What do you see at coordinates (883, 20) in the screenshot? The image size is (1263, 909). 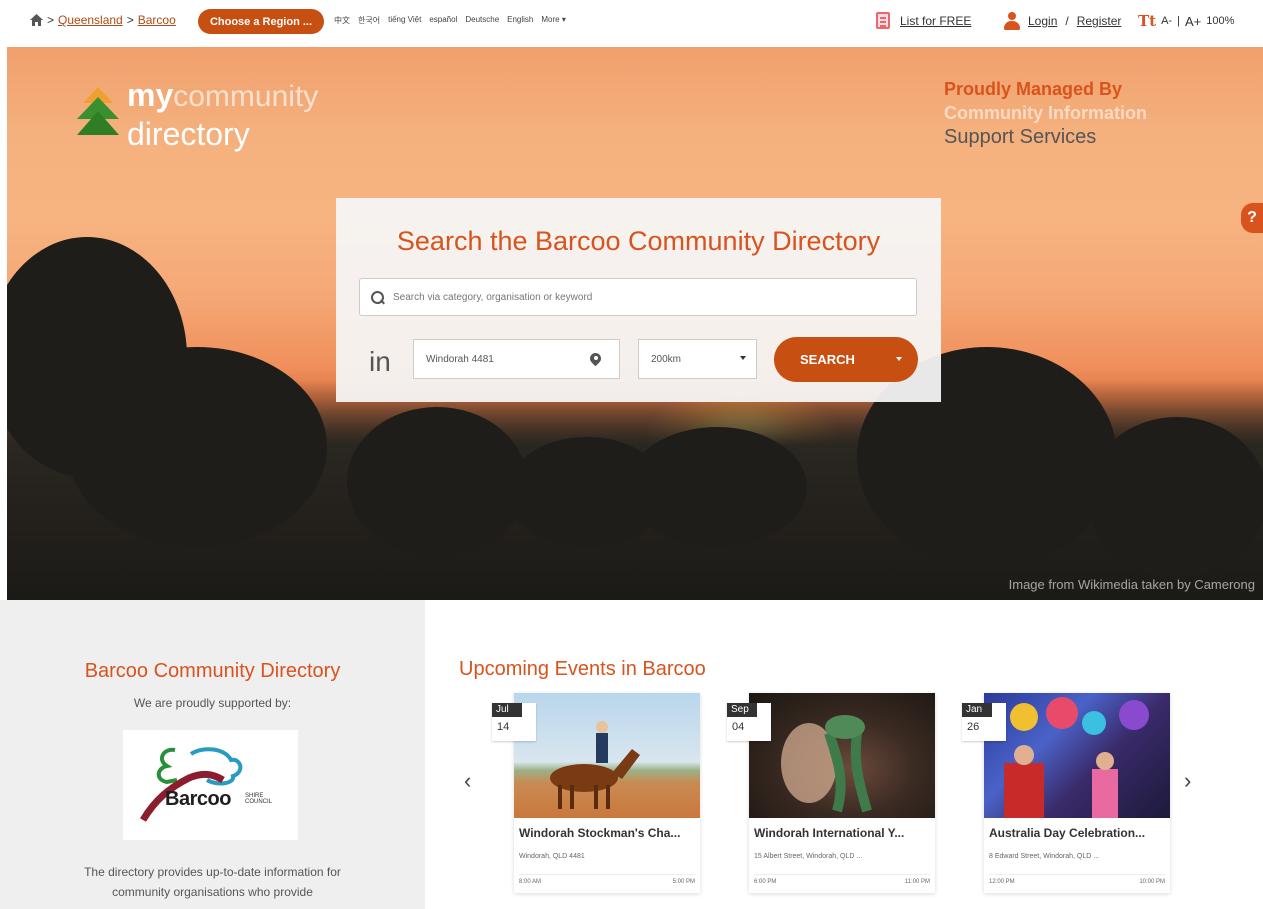 I see `document-icon` at bounding box center [883, 20].